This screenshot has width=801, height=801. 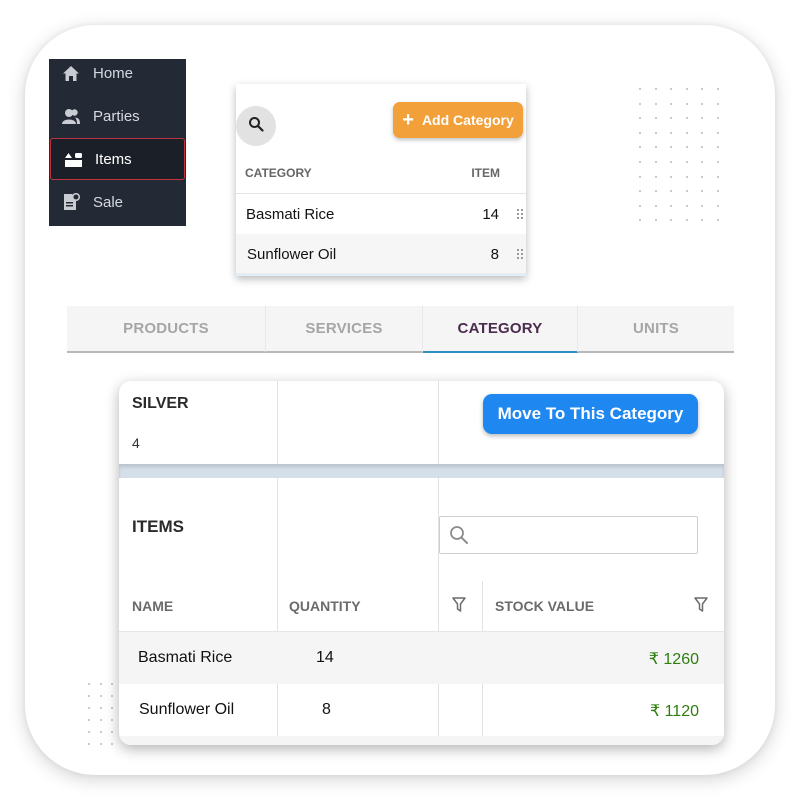 What do you see at coordinates (656, 329) in the screenshot?
I see `tab-units: UNITS` at bounding box center [656, 329].